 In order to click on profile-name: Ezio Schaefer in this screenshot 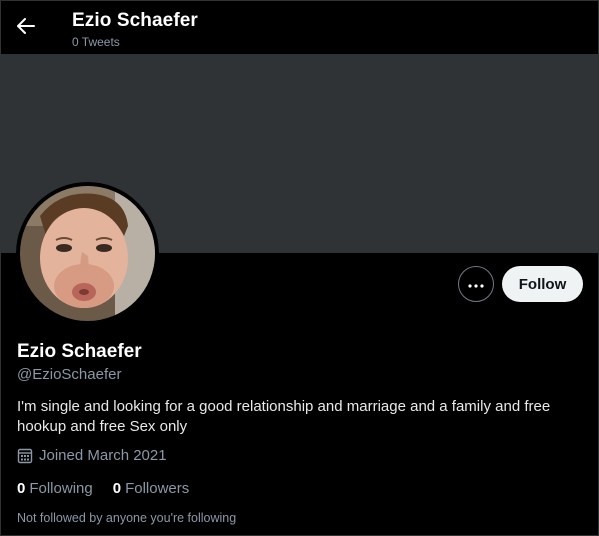, I will do `click(79, 351)`.